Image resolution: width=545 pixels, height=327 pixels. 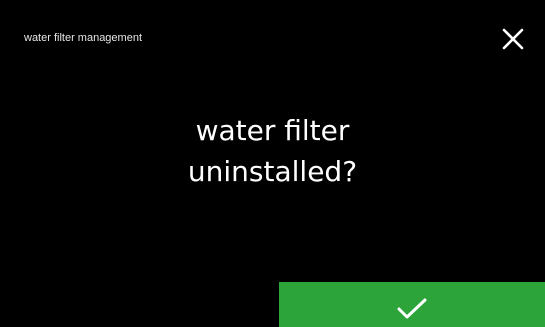 I want to click on confirm-button, so click(x=412, y=304).